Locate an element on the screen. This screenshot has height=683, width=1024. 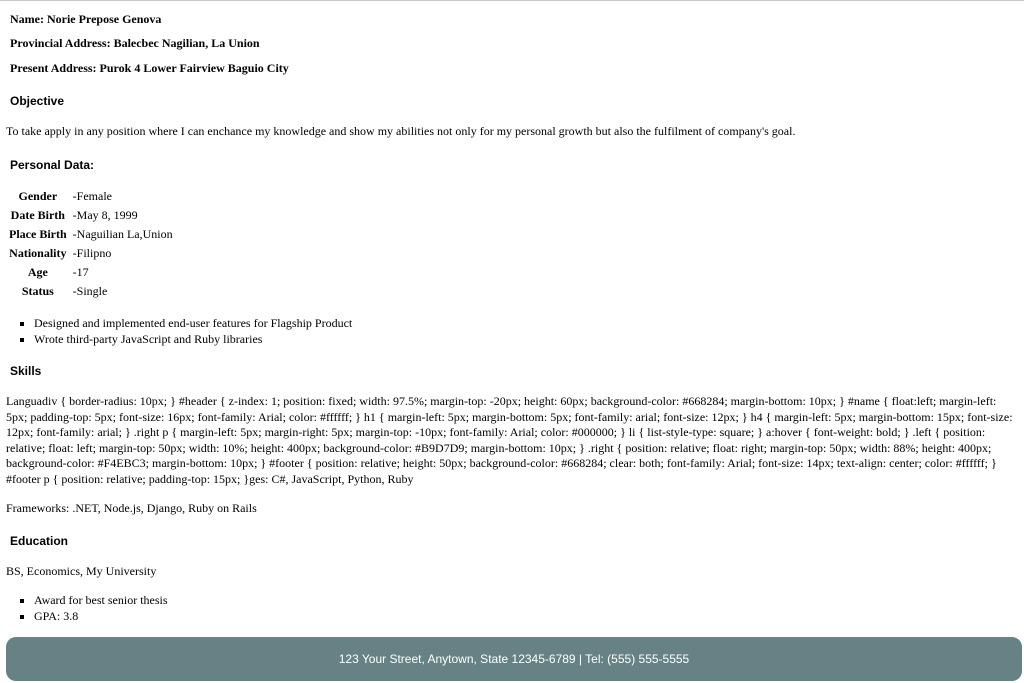
personal-value: -Female is located at coordinates (92, 196).